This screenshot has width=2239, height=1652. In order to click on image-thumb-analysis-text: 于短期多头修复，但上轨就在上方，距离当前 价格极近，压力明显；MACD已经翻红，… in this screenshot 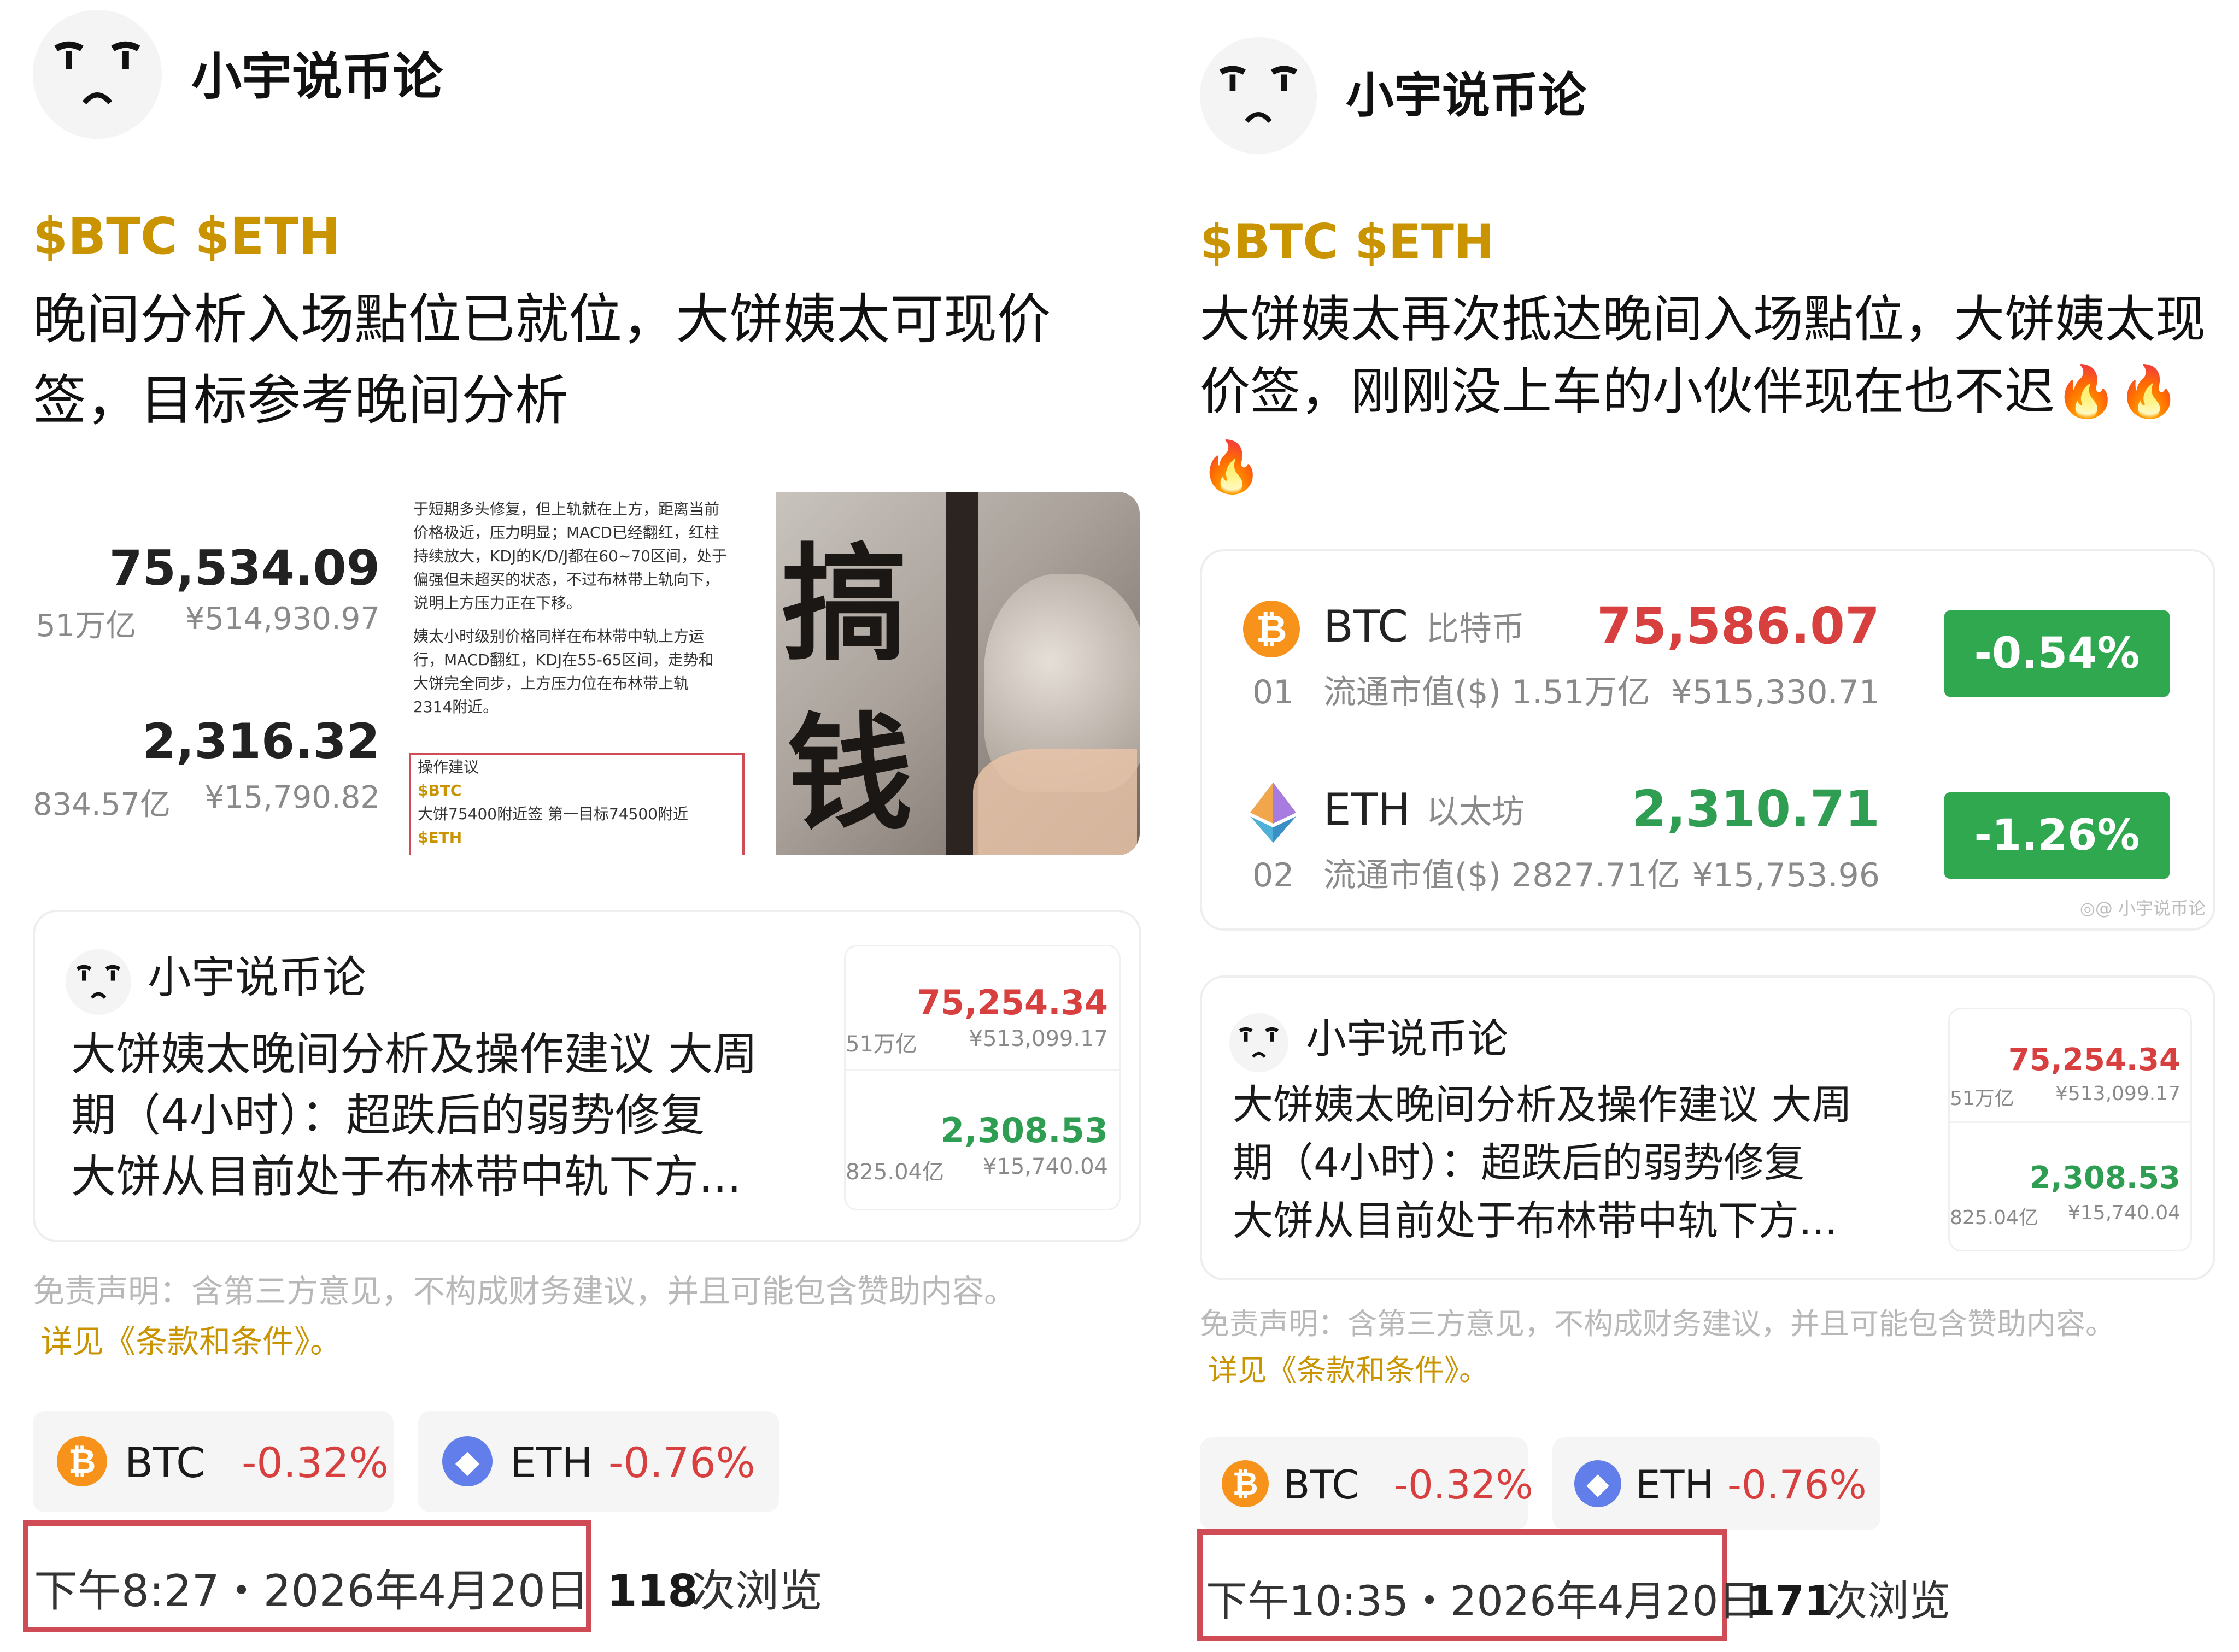, I will do `click(586, 673)`.